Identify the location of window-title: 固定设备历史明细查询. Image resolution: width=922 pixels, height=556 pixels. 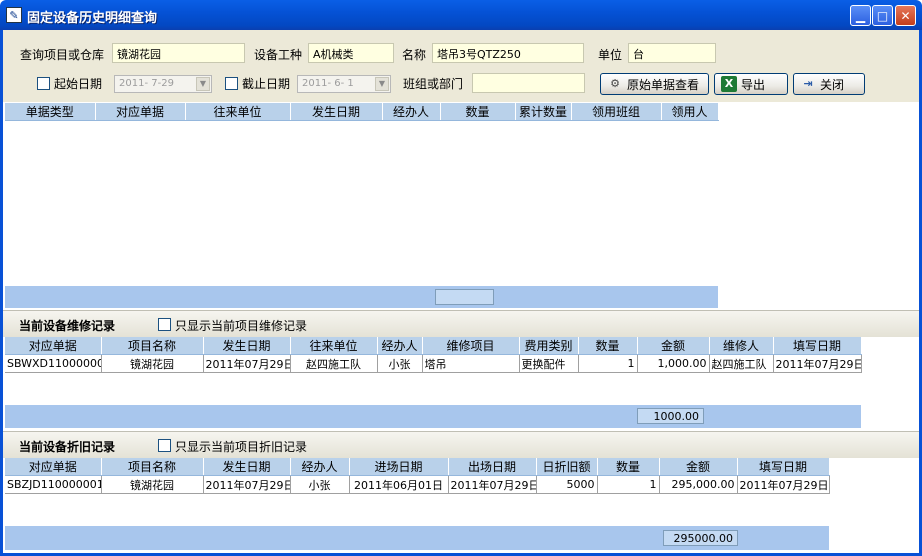
(92, 18).